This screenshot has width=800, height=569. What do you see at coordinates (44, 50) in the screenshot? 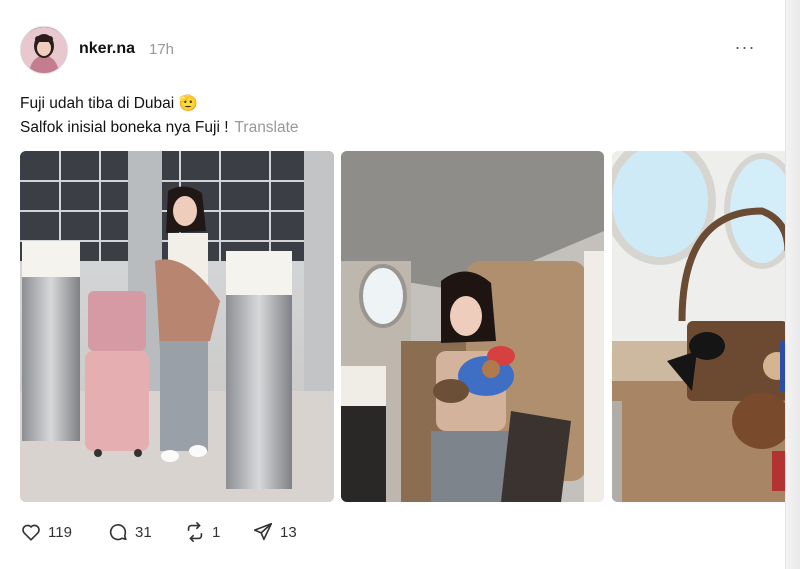
I see `avatar` at bounding box center [44, 50].